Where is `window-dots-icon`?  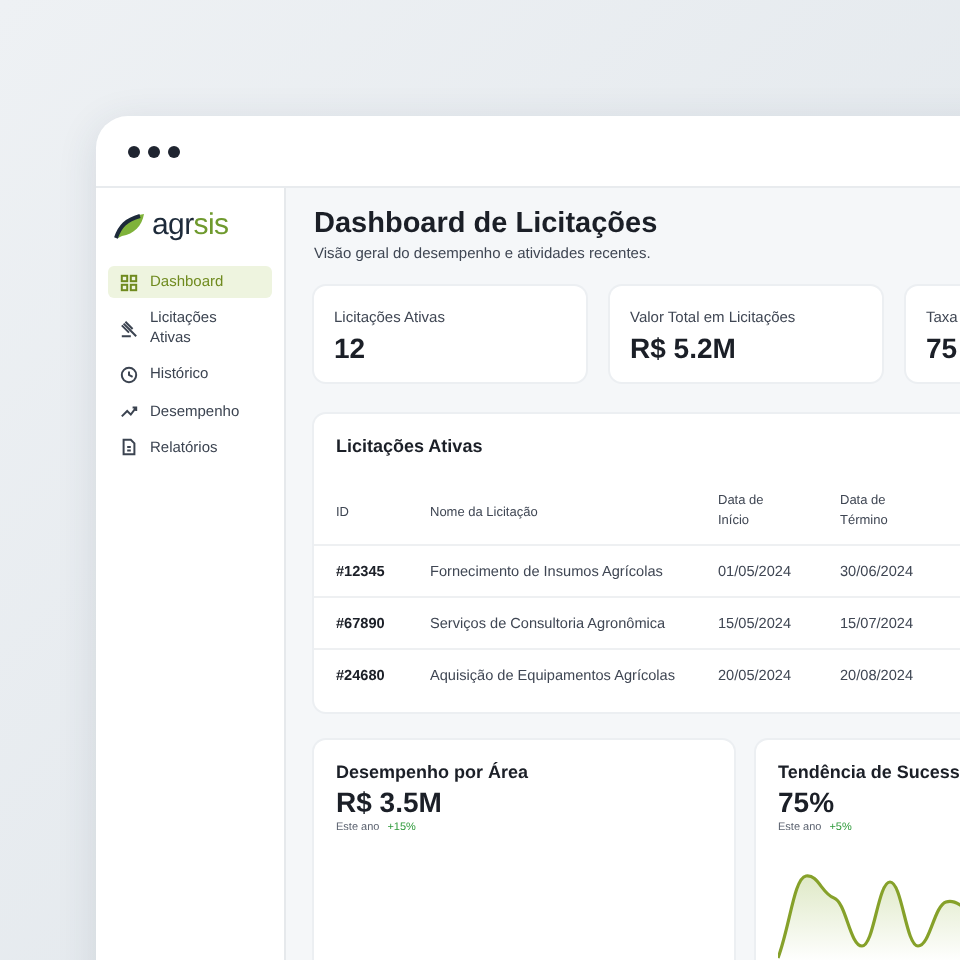
window-dots-icon is located at coordinates (154, 151).